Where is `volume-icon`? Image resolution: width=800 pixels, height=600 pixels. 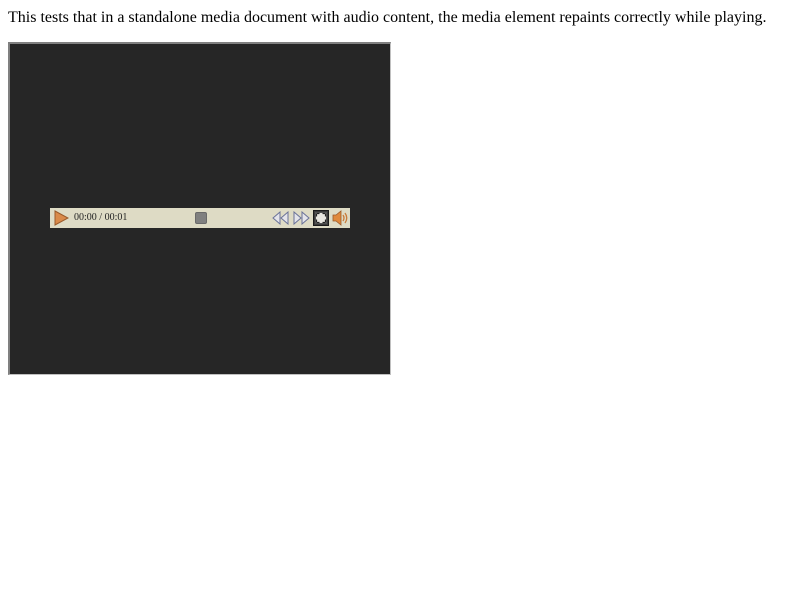 volume-icon is located at coordinates (341, 218).